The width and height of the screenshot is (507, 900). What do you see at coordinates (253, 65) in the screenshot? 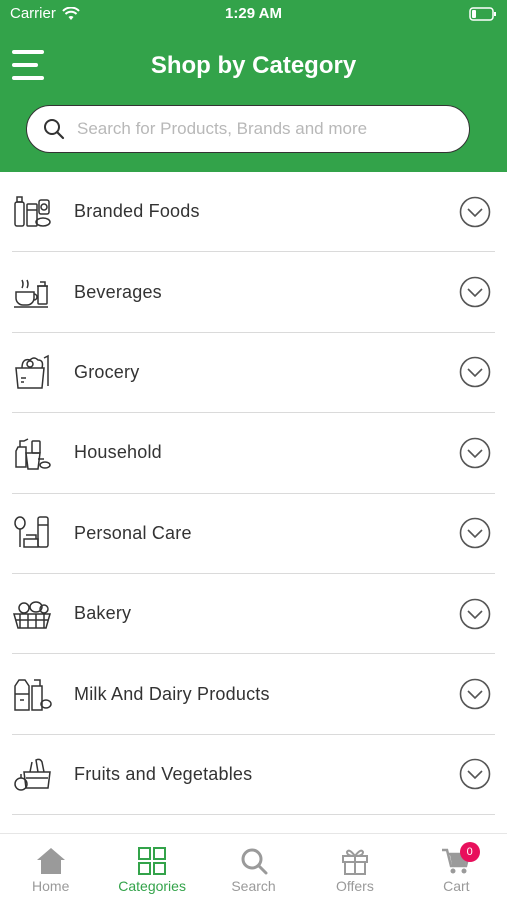
I see `page-title: Shop by Category` at bounding box center [253, 65].